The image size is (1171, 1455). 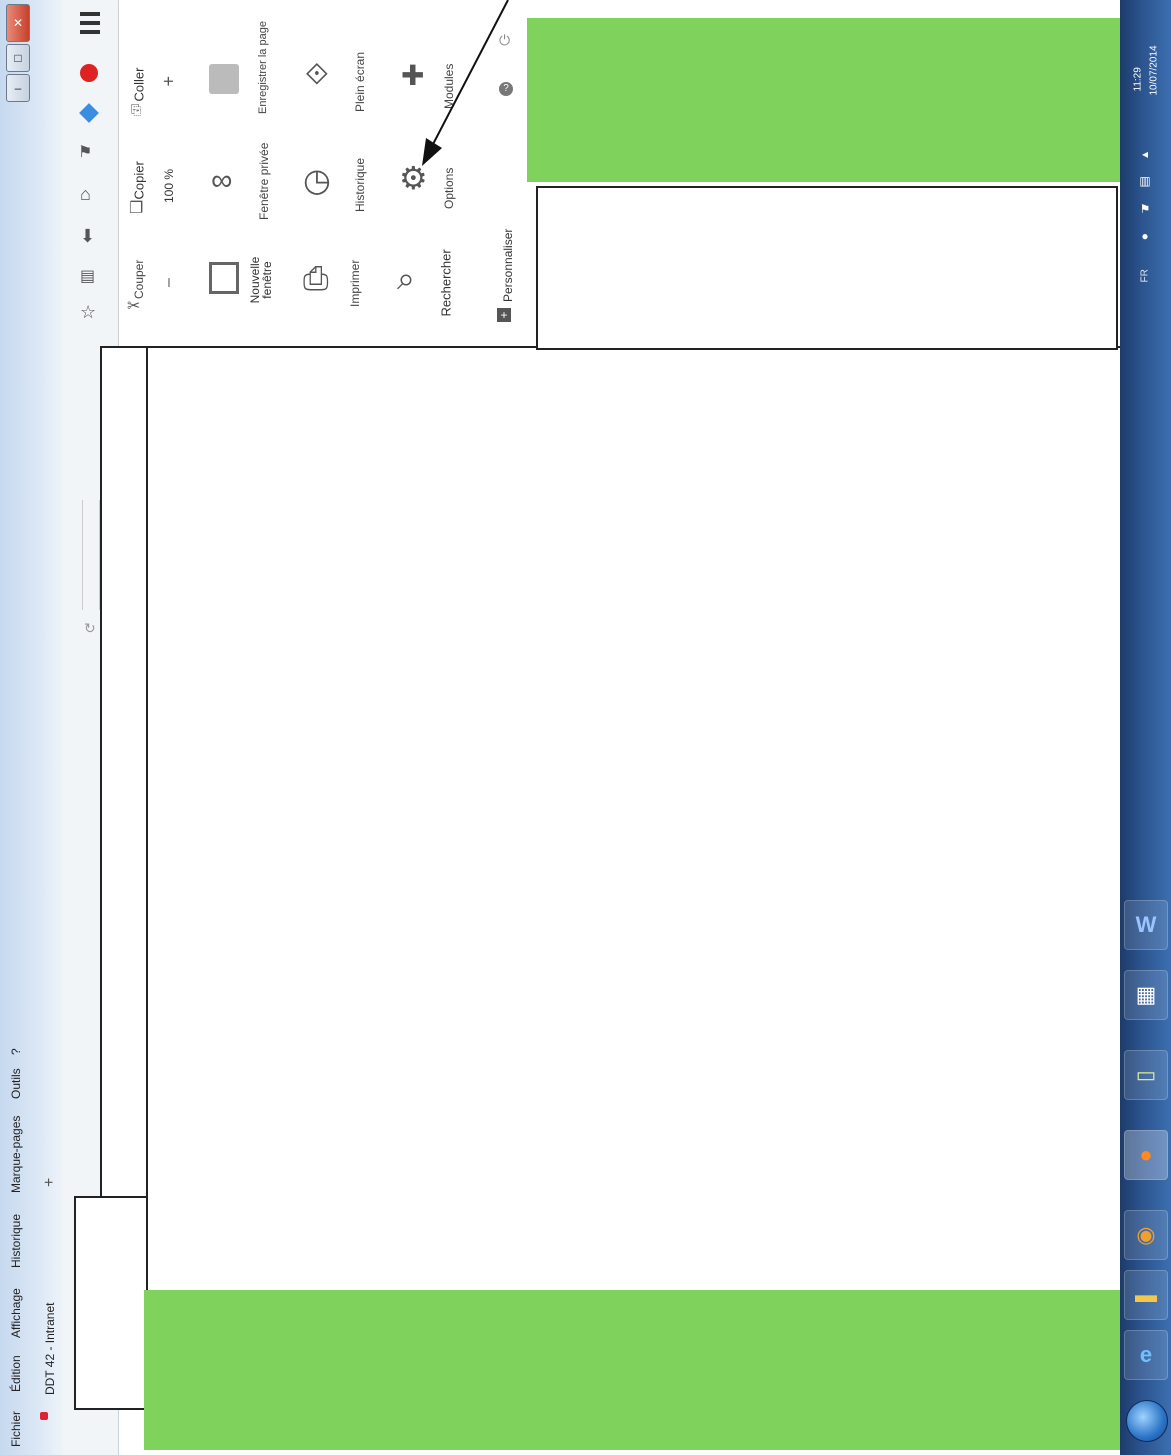 I want to click on addon-badge-icon: ⚑, so click(x=85, y=152).